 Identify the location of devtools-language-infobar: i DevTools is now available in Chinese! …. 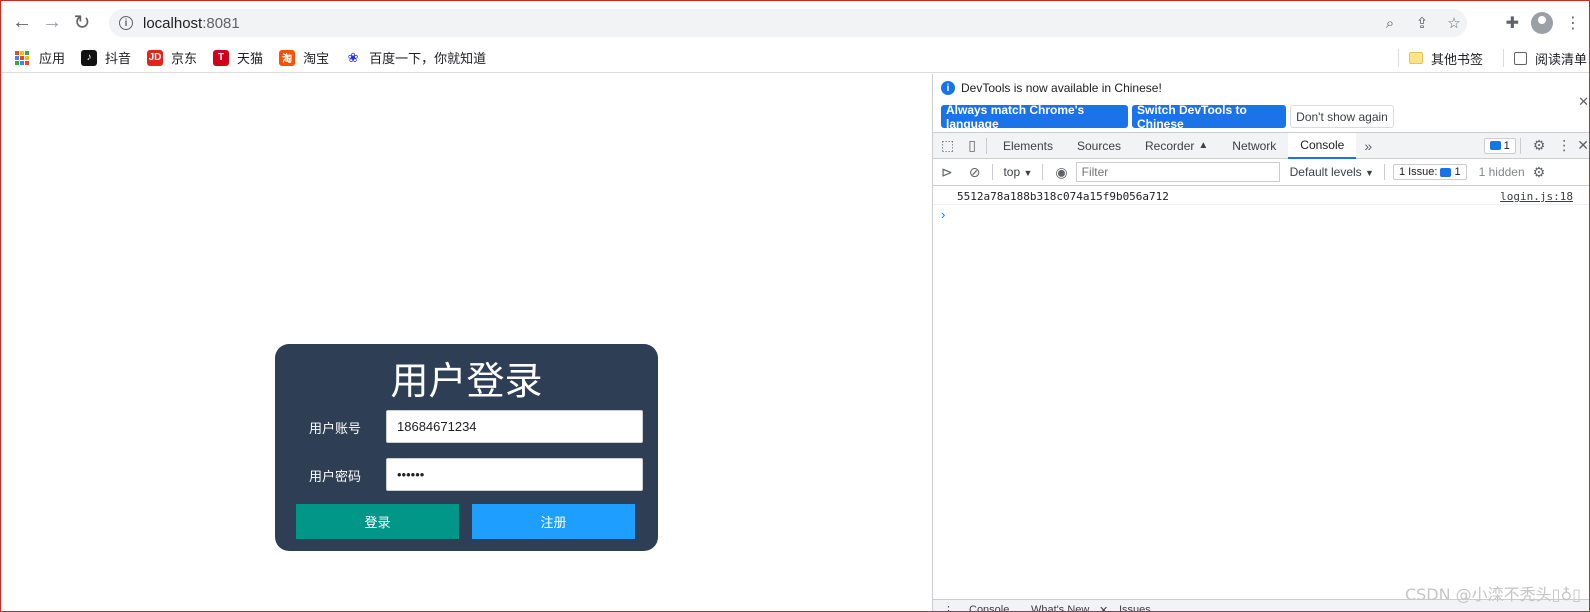
(1261, 103).